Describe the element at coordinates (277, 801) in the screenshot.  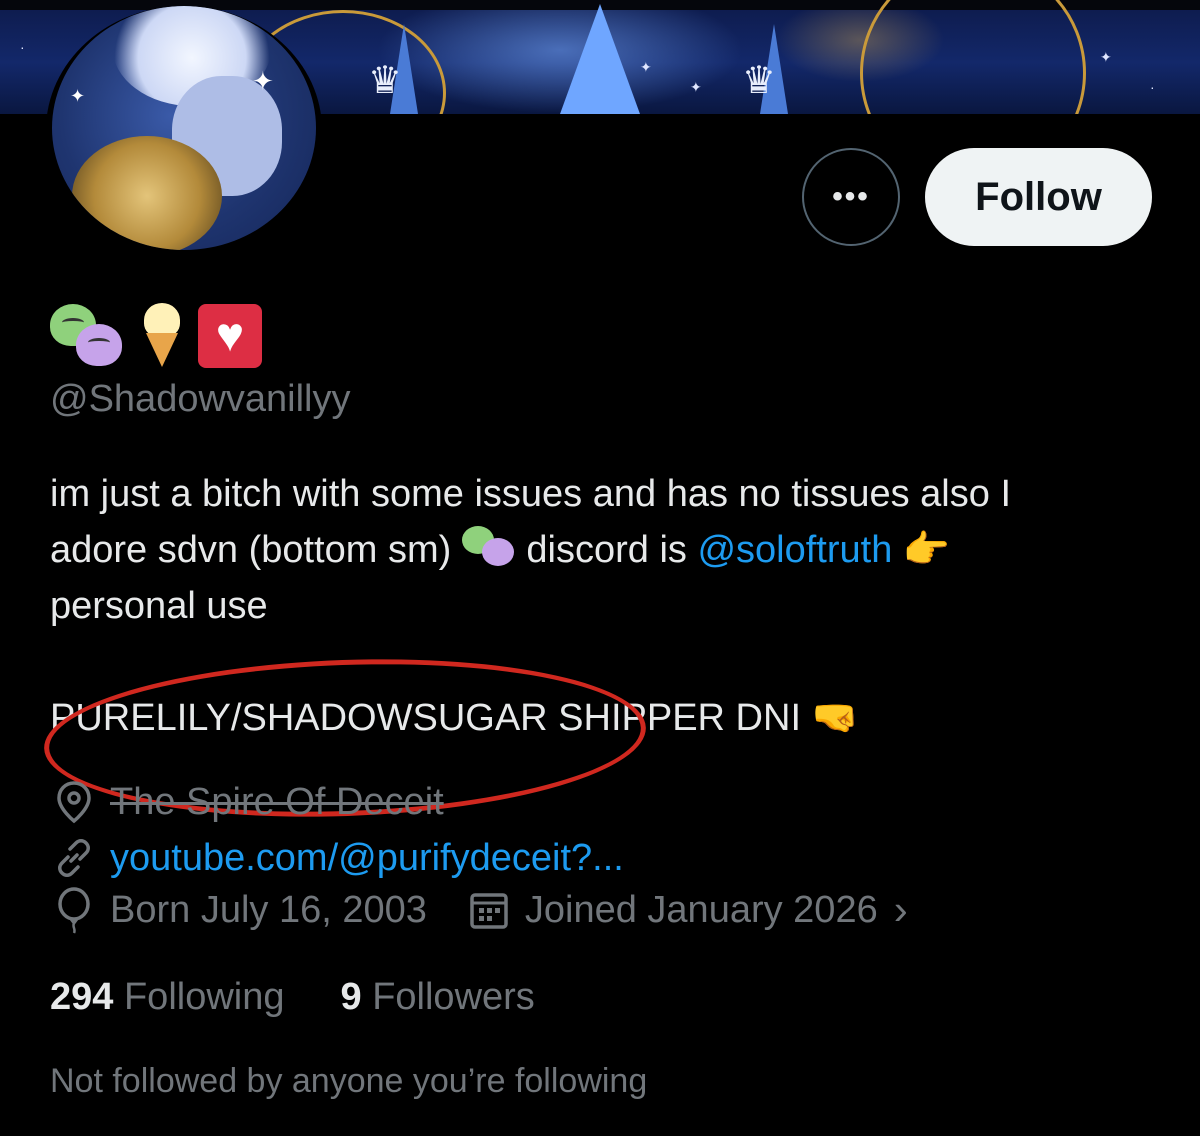
I see `location-text: The Spire Of Deceit` at that location.